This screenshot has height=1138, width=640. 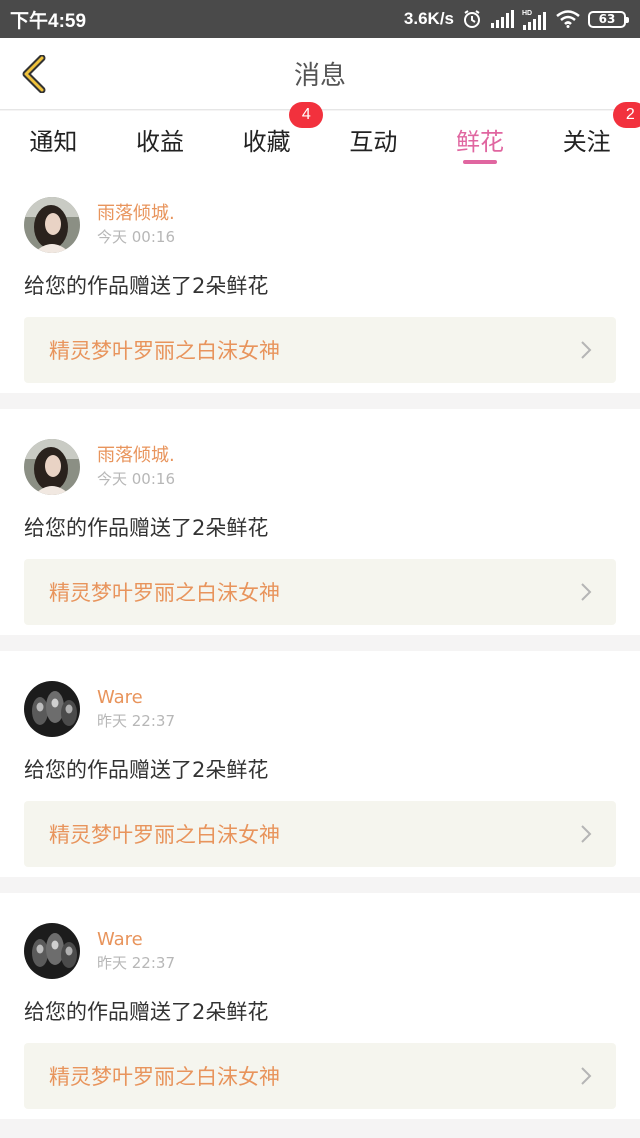 I want to click on signal-icon, so click(x=502, y=19).